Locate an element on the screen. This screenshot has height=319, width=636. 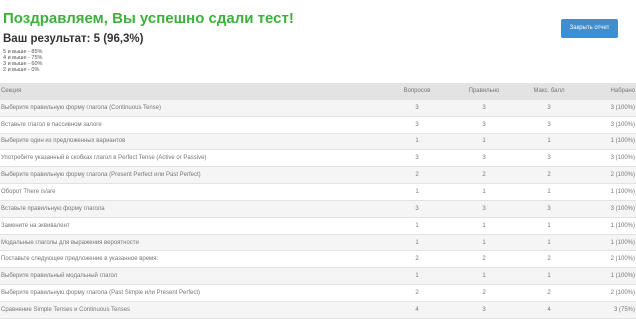
cell-section: Вставьте глагол в пассивном залоге is located at coordinates (191, 125).